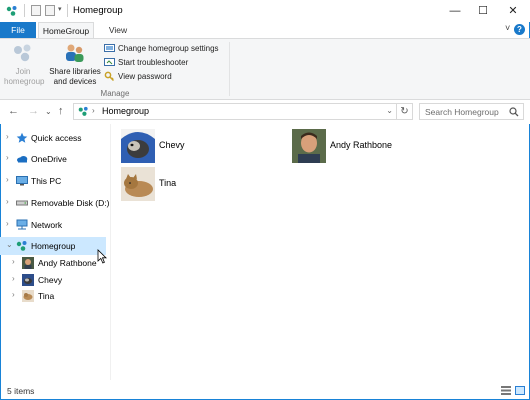 This screenshot has width=530, height=400. What do you see at coordinates (75, 53) in the screenshot?
I see `share-users-icon` at bounding box center [75, 53].